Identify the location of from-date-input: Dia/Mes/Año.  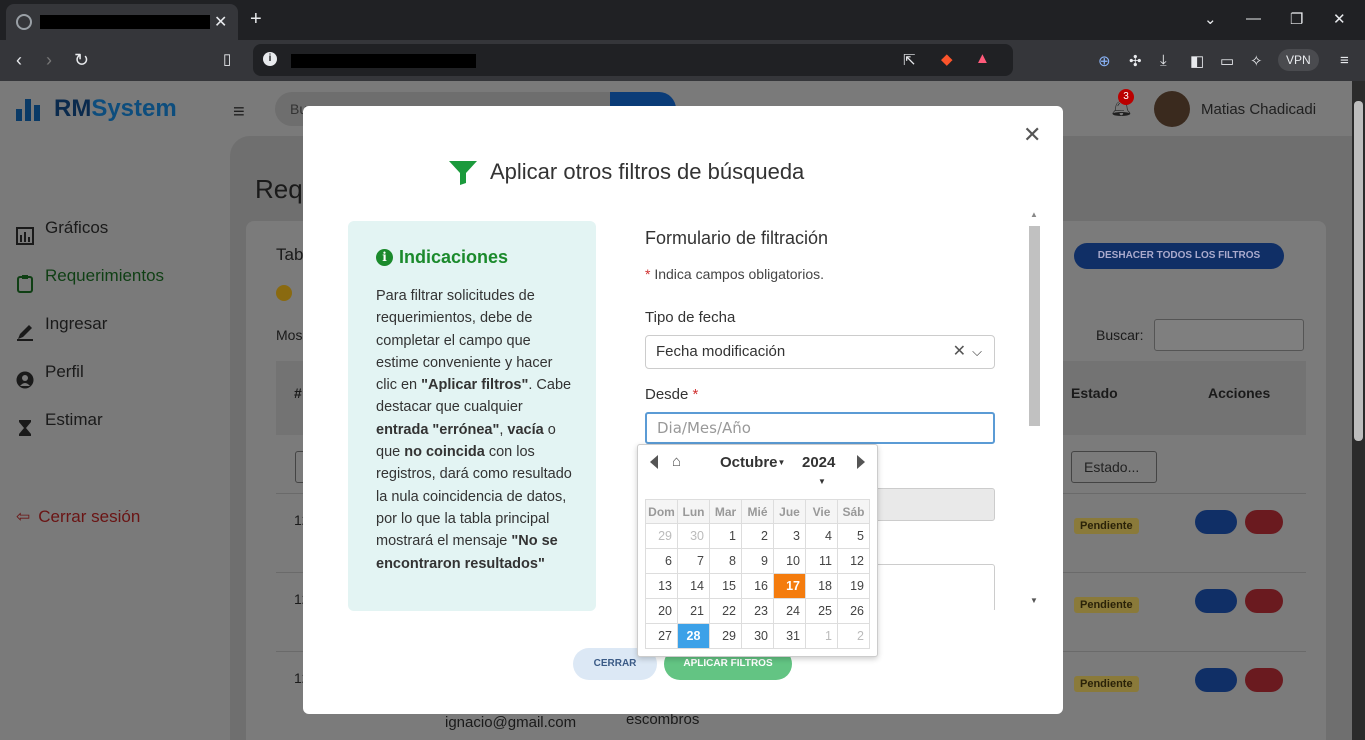
(820, 428).